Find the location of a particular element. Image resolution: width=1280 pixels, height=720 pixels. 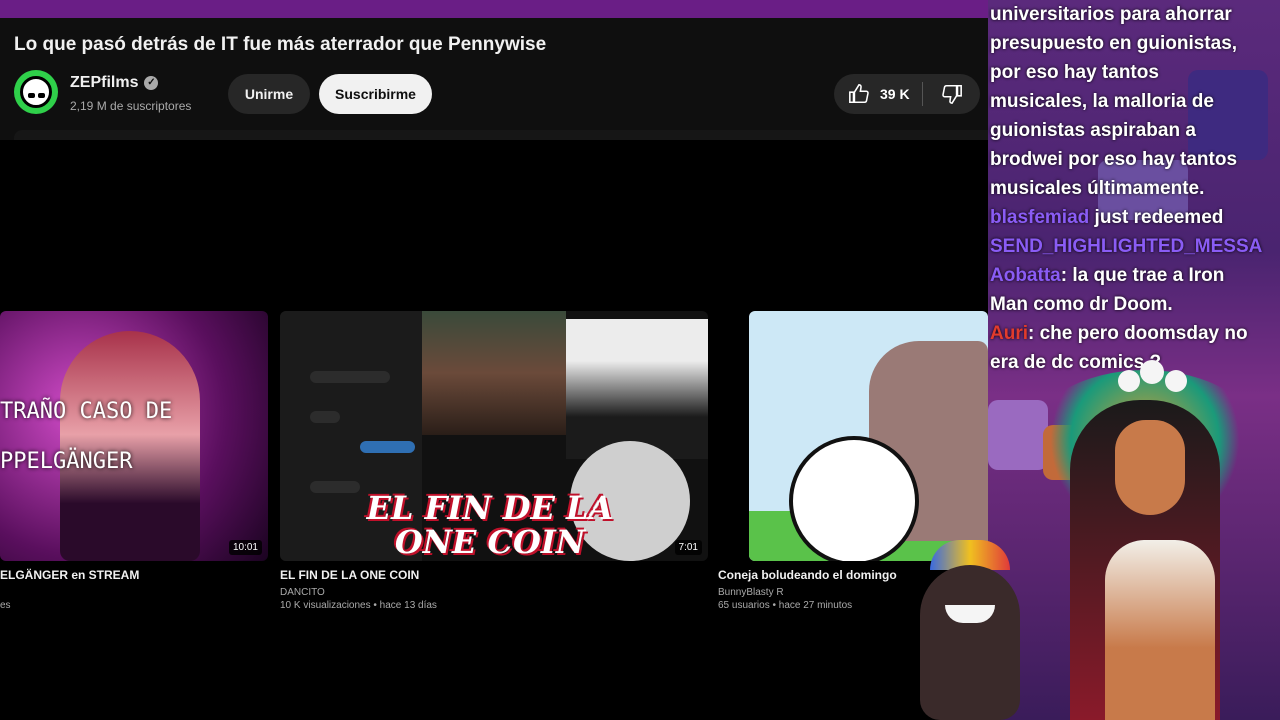

chat-text: just redeemed is located at coordinates (1156, 217).